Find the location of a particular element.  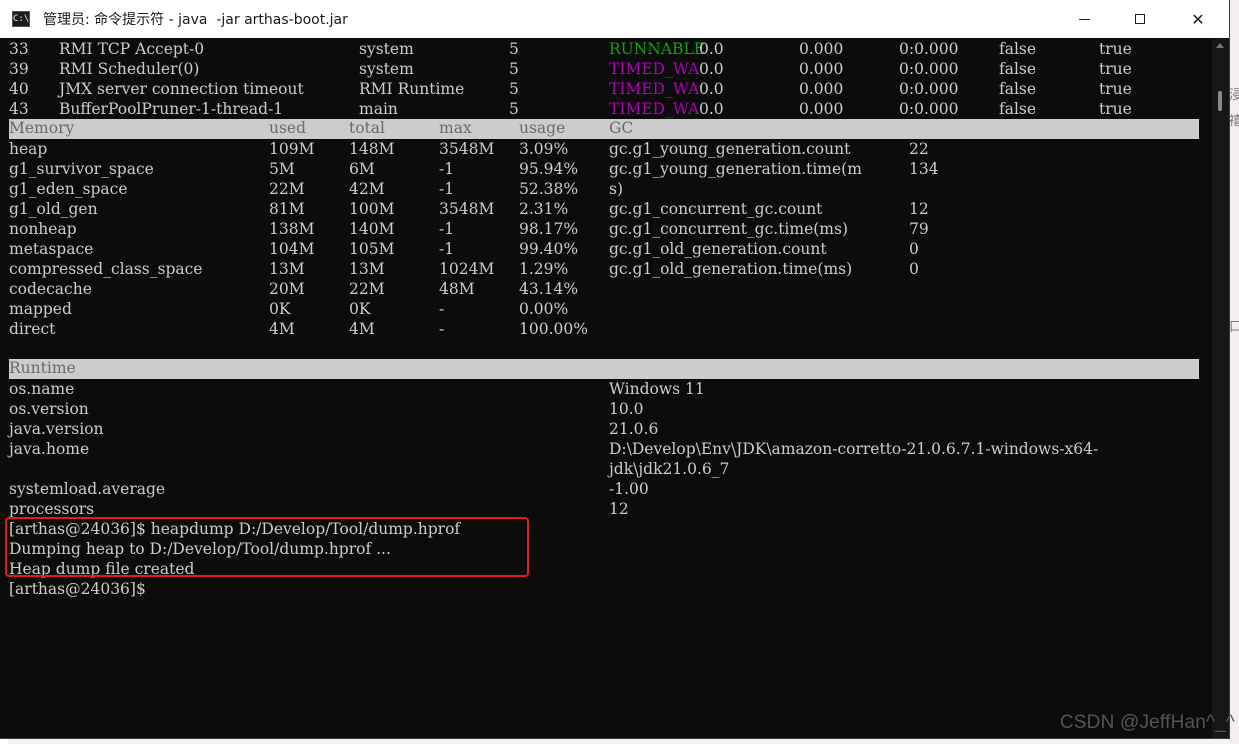

background-text-fragment: 口 is located at coordinates (1234, 326).